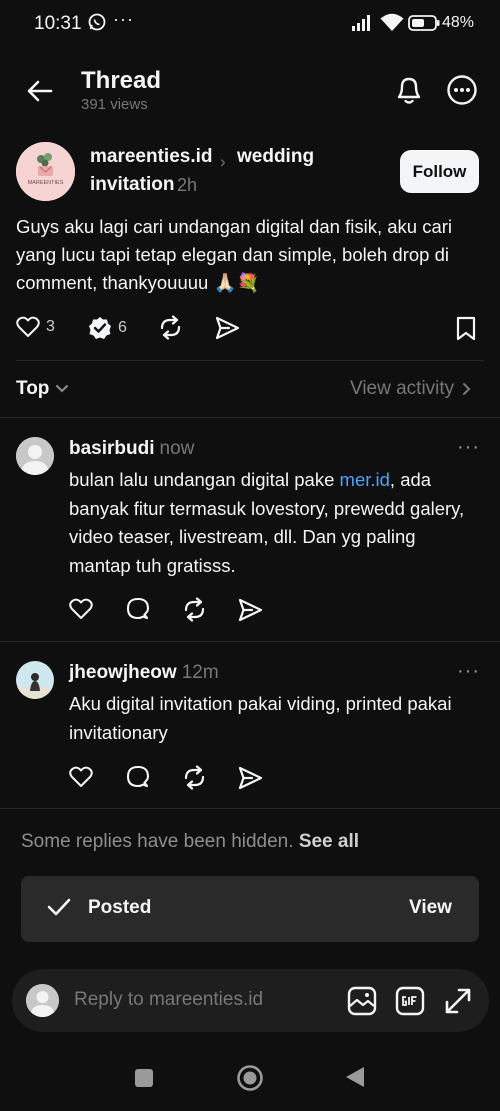  Describe the element at coordinates (62, 389) in the screenshot. I see `chevron-down-icon` at that location.